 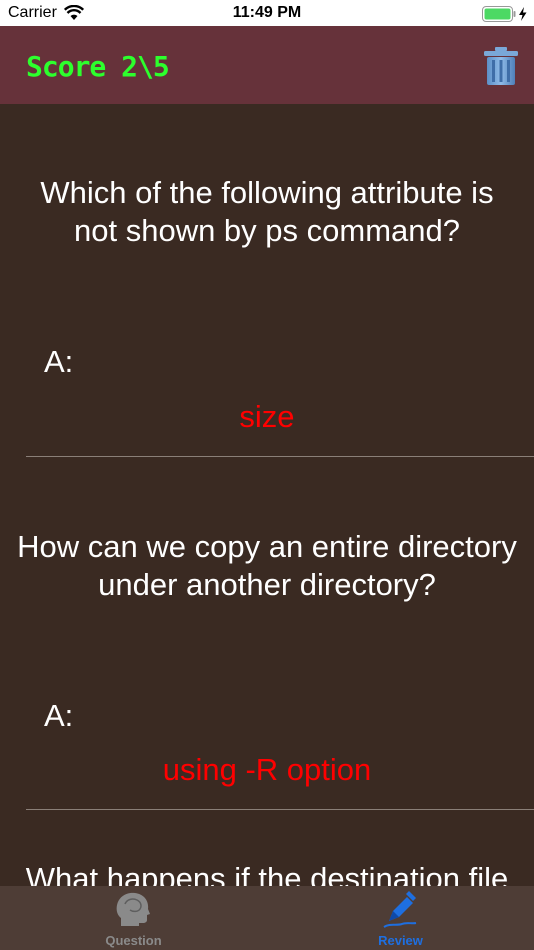 I want to click on status-time: 11:49 PM, so click(x=267, y=12).